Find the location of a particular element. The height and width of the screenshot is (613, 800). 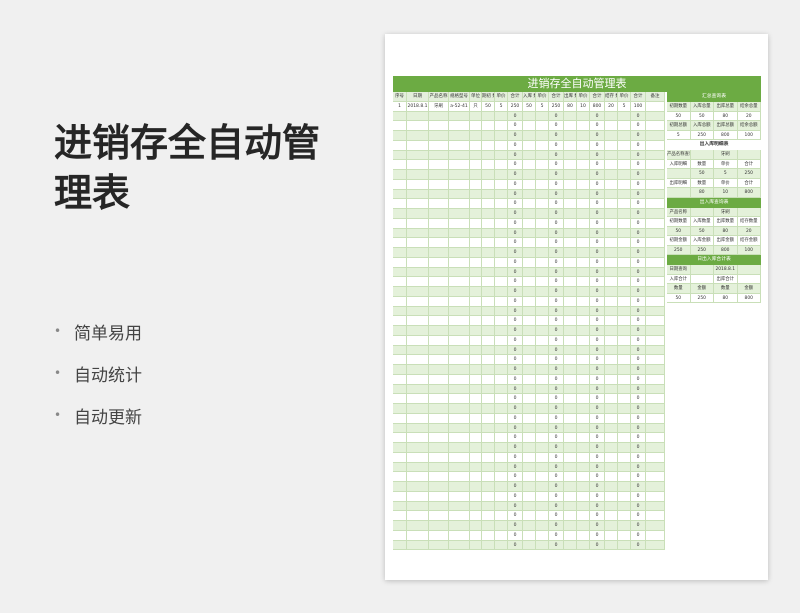

table-cell: 出库金额 is located at coordinates (726, 241).